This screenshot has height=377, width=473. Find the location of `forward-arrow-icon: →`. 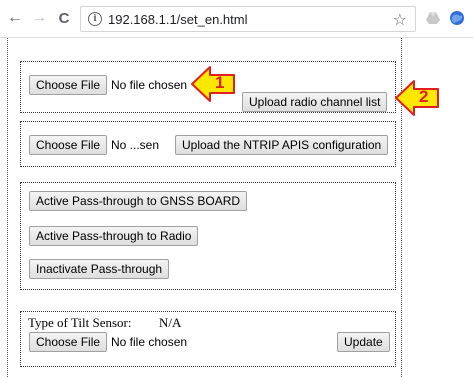

forward-arrow-icon: → is located at coordinates (39, 18).